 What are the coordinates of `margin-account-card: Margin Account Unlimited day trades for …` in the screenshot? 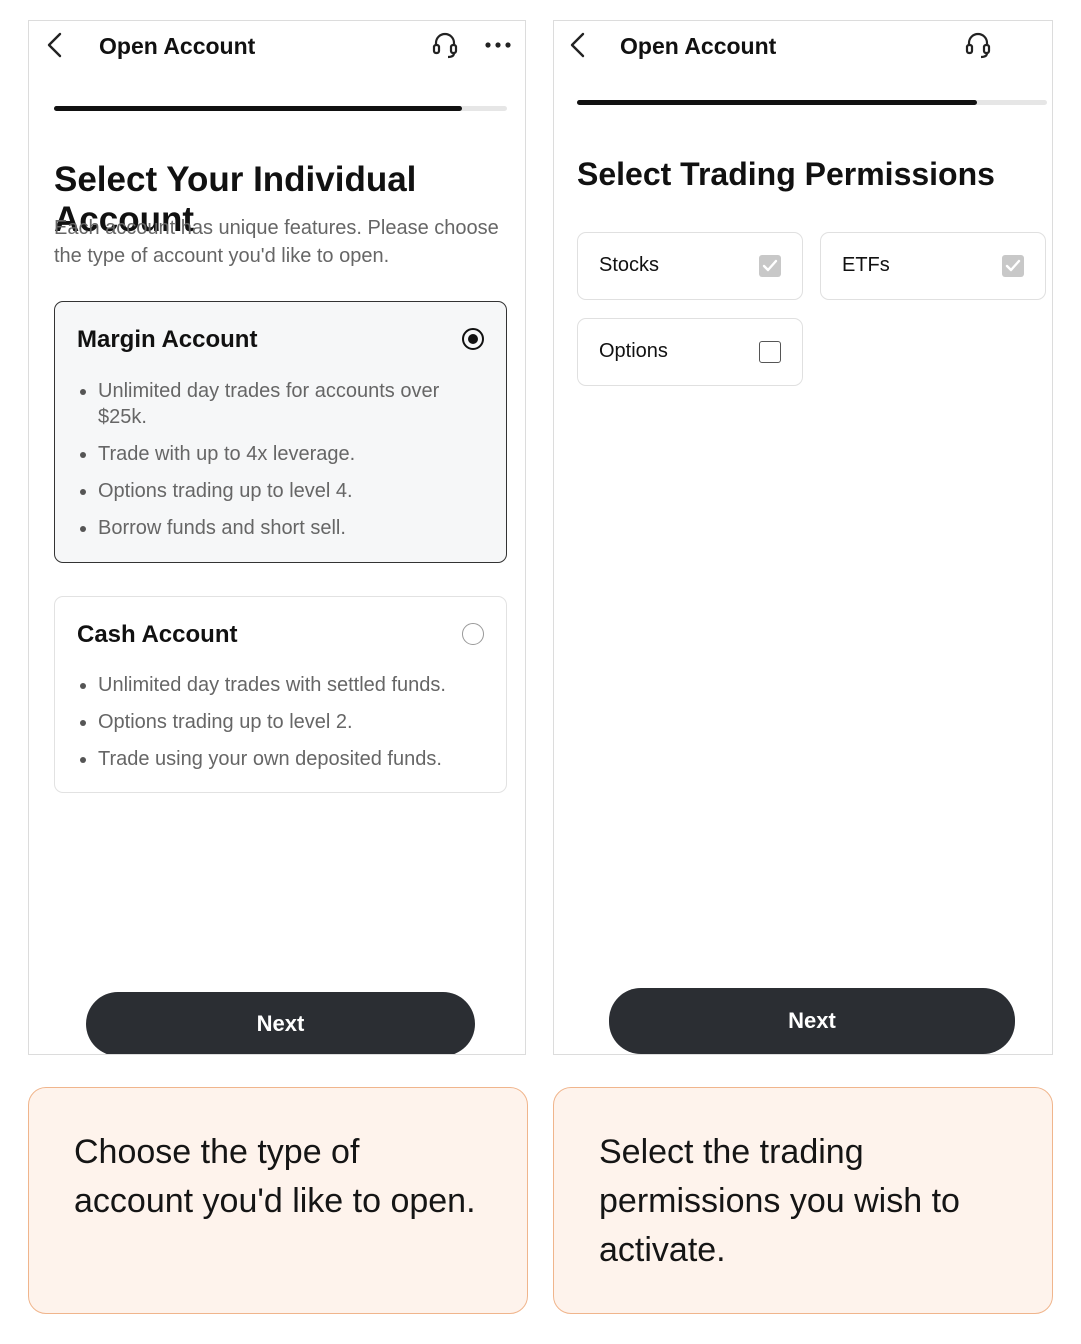 It's located at (280, 432).